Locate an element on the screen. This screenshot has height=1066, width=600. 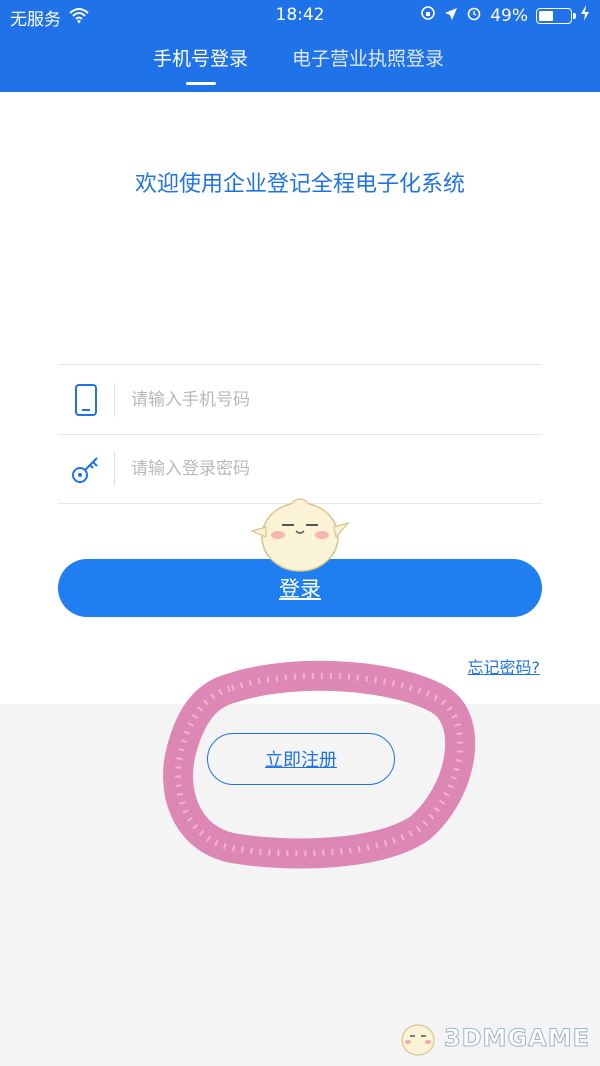
key-icon is located at coordinates (86, 469).